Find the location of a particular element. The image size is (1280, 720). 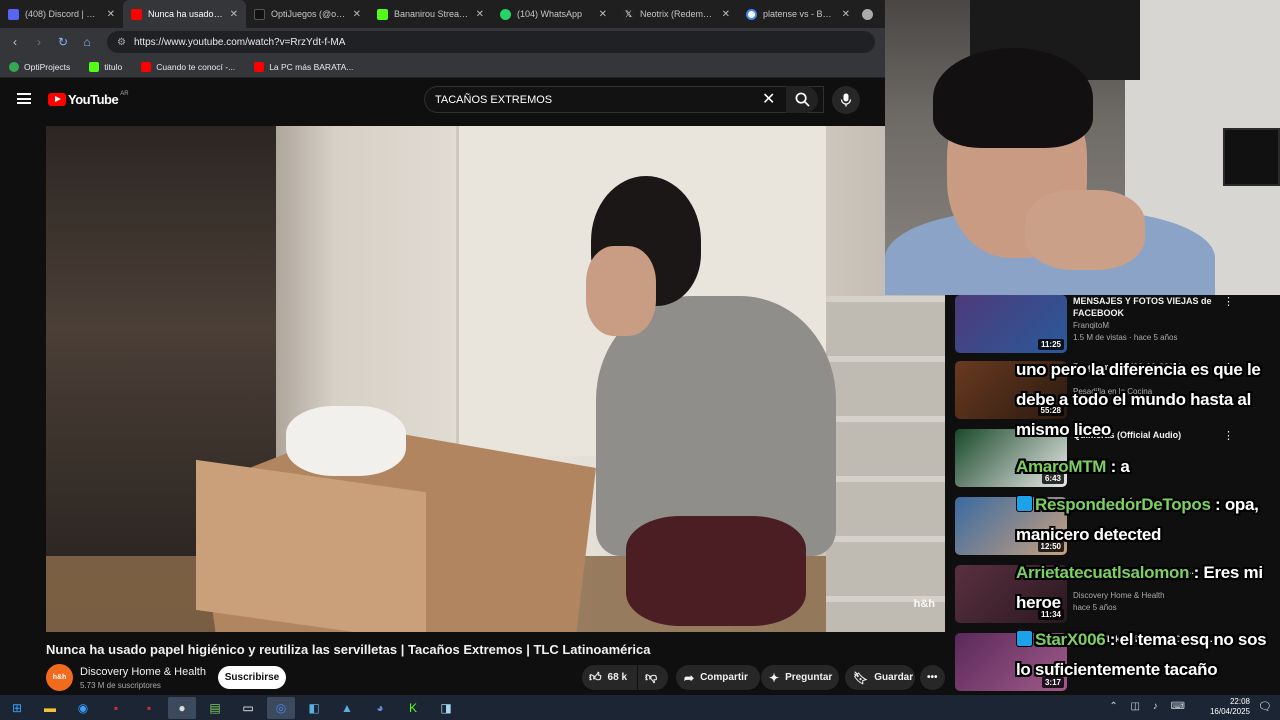

menu-icon is located at coordinates (24, 98).